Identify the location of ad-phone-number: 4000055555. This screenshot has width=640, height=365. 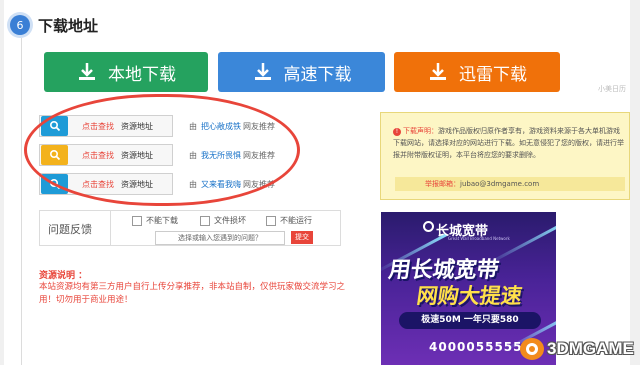
(476, 347).